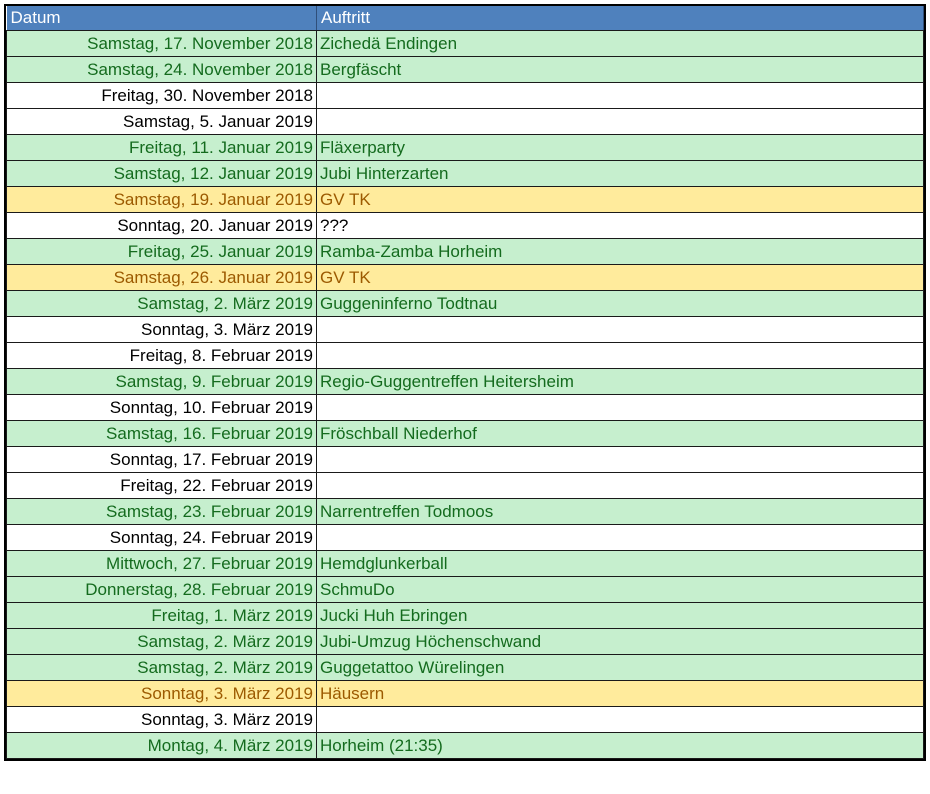 The width and height of the screenshot is (930, 794). I want to click on table-row: Freitag, 1. März 2019 Jucki Huh Ebringen, so click(465, 615).